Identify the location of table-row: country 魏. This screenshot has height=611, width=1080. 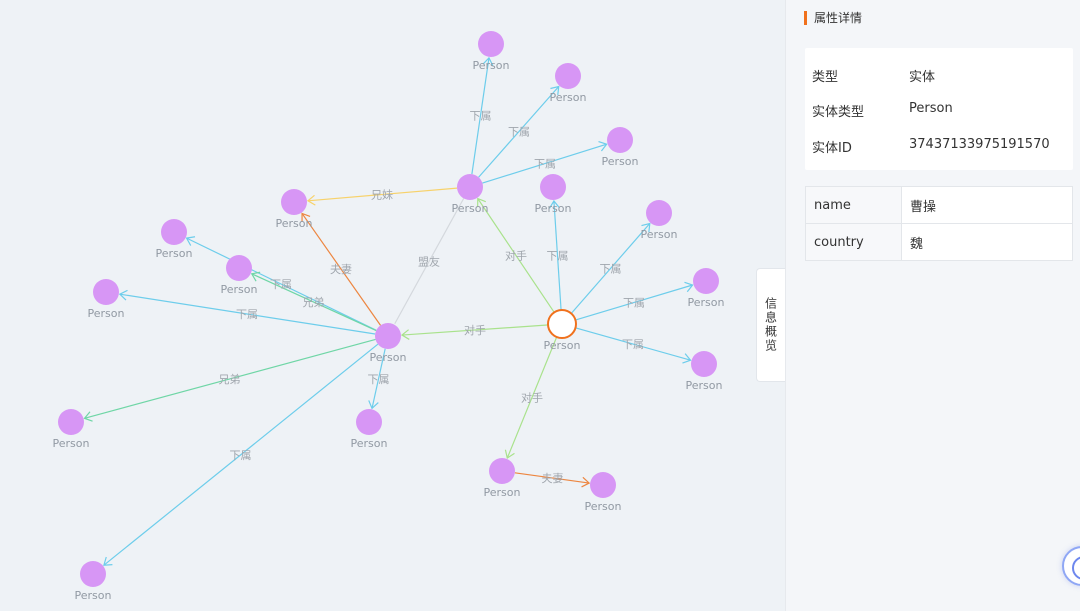
(939, 242).